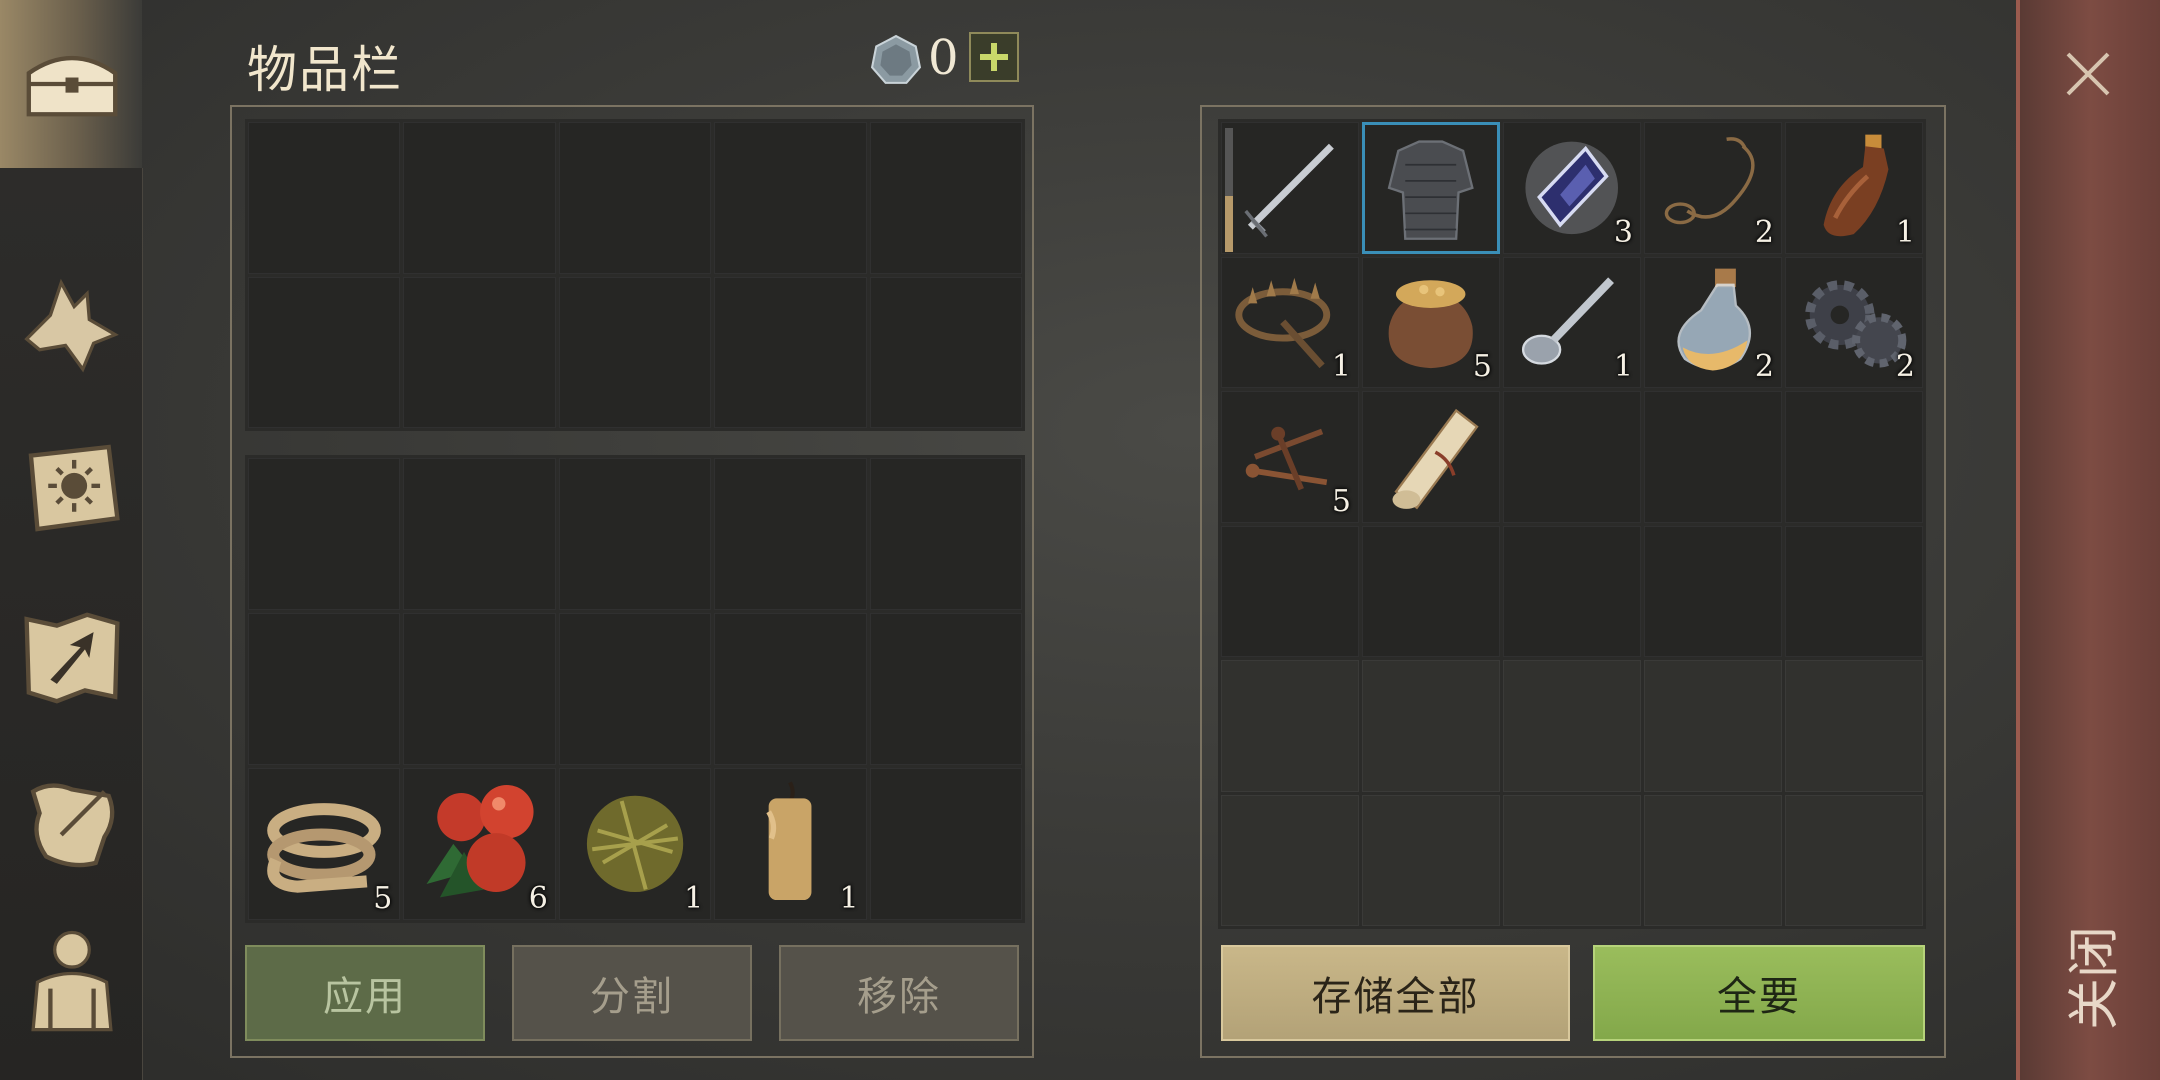  I want to click on wolf-icon, so click(71, 325).